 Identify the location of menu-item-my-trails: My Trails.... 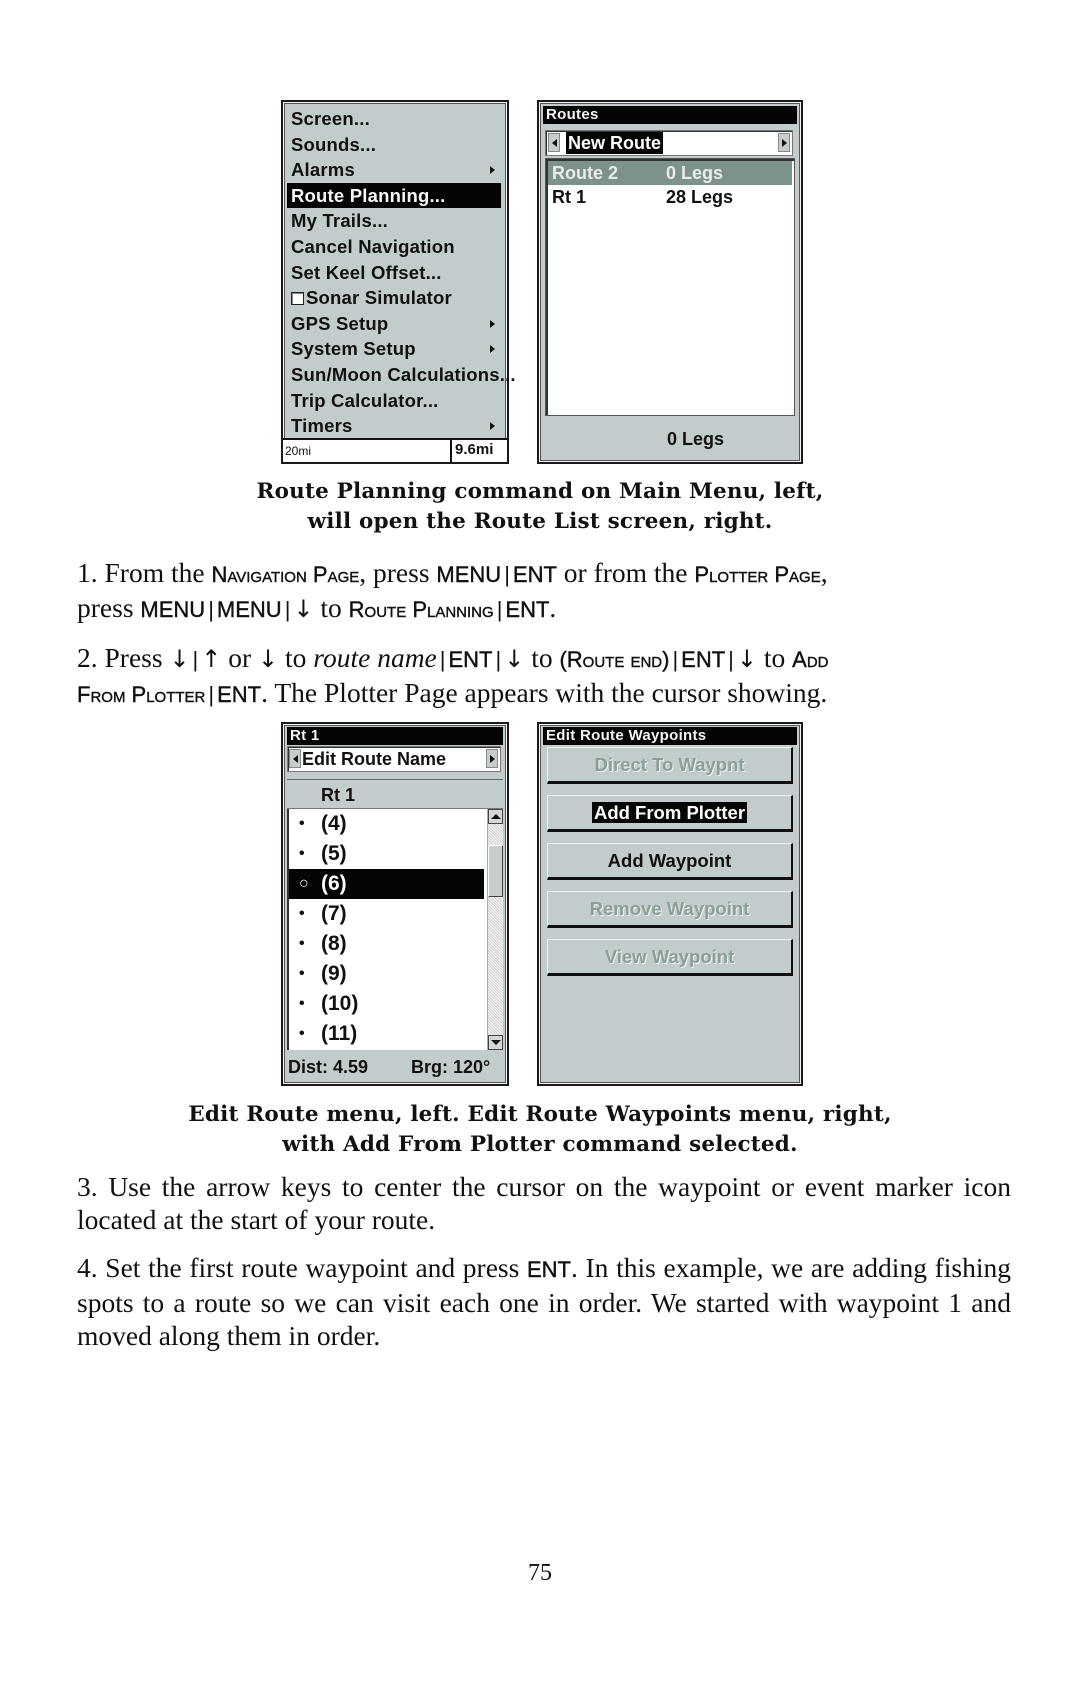
(395, 221).